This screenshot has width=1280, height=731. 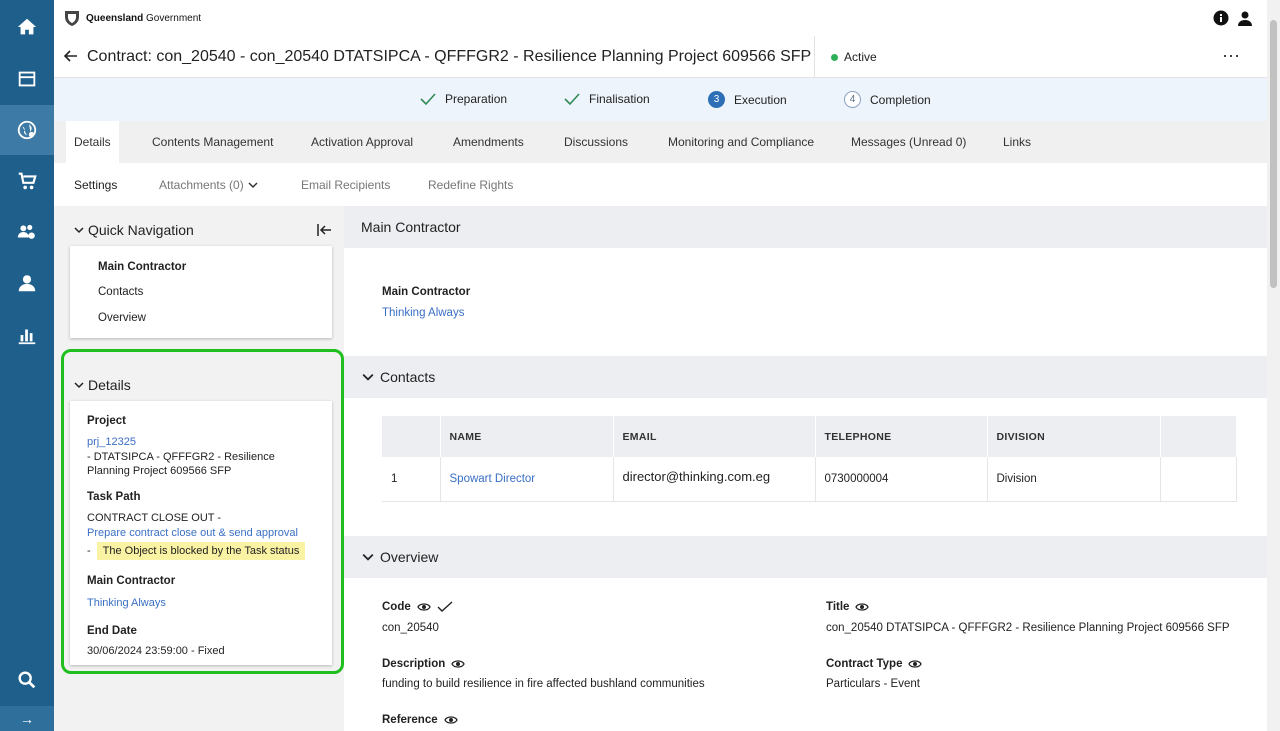 I want to click on left-rail: →, so click(x=27, y=365).